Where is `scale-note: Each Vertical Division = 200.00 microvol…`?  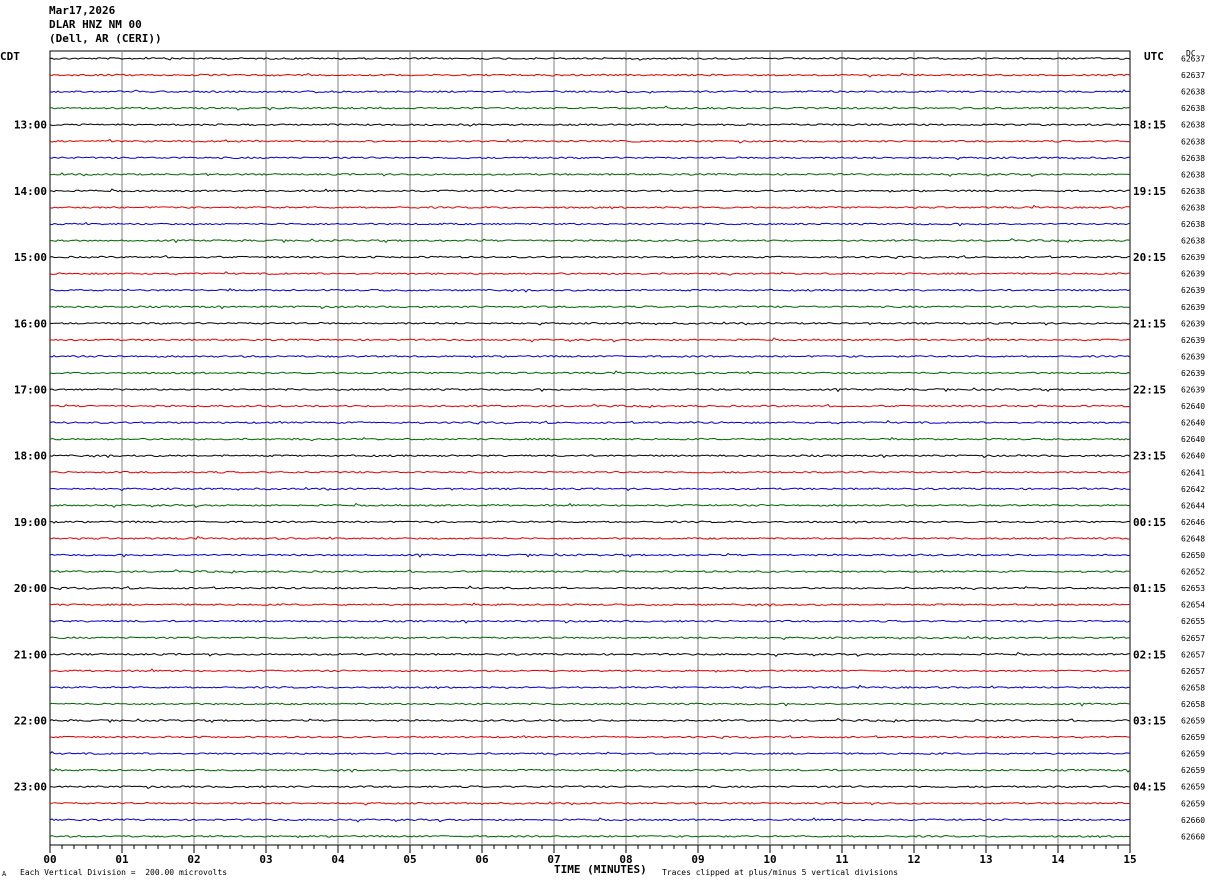
scale-note: Each Vertical Division = 200.00 microvol… is located at coordinates (124, 872).